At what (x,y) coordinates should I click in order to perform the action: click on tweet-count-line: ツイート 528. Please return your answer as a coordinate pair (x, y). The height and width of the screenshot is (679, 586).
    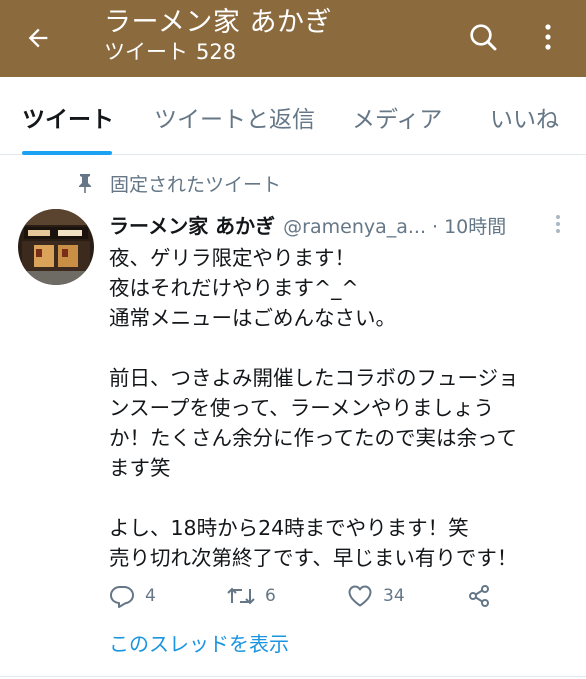
    Looking at the image, I should click on (170, 52).